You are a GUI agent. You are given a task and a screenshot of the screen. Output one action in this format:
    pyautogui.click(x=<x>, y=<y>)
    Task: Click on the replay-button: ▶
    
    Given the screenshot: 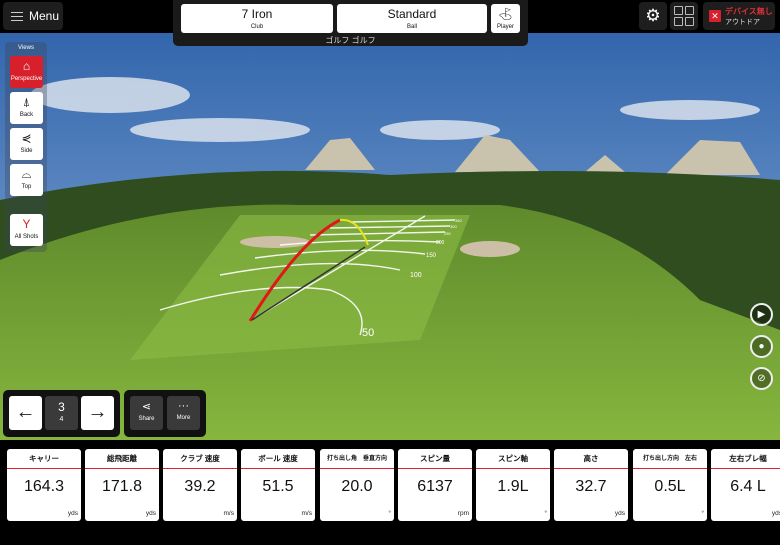 What is the action you would take?
    pyautogui.click(x=761, y=314)
    